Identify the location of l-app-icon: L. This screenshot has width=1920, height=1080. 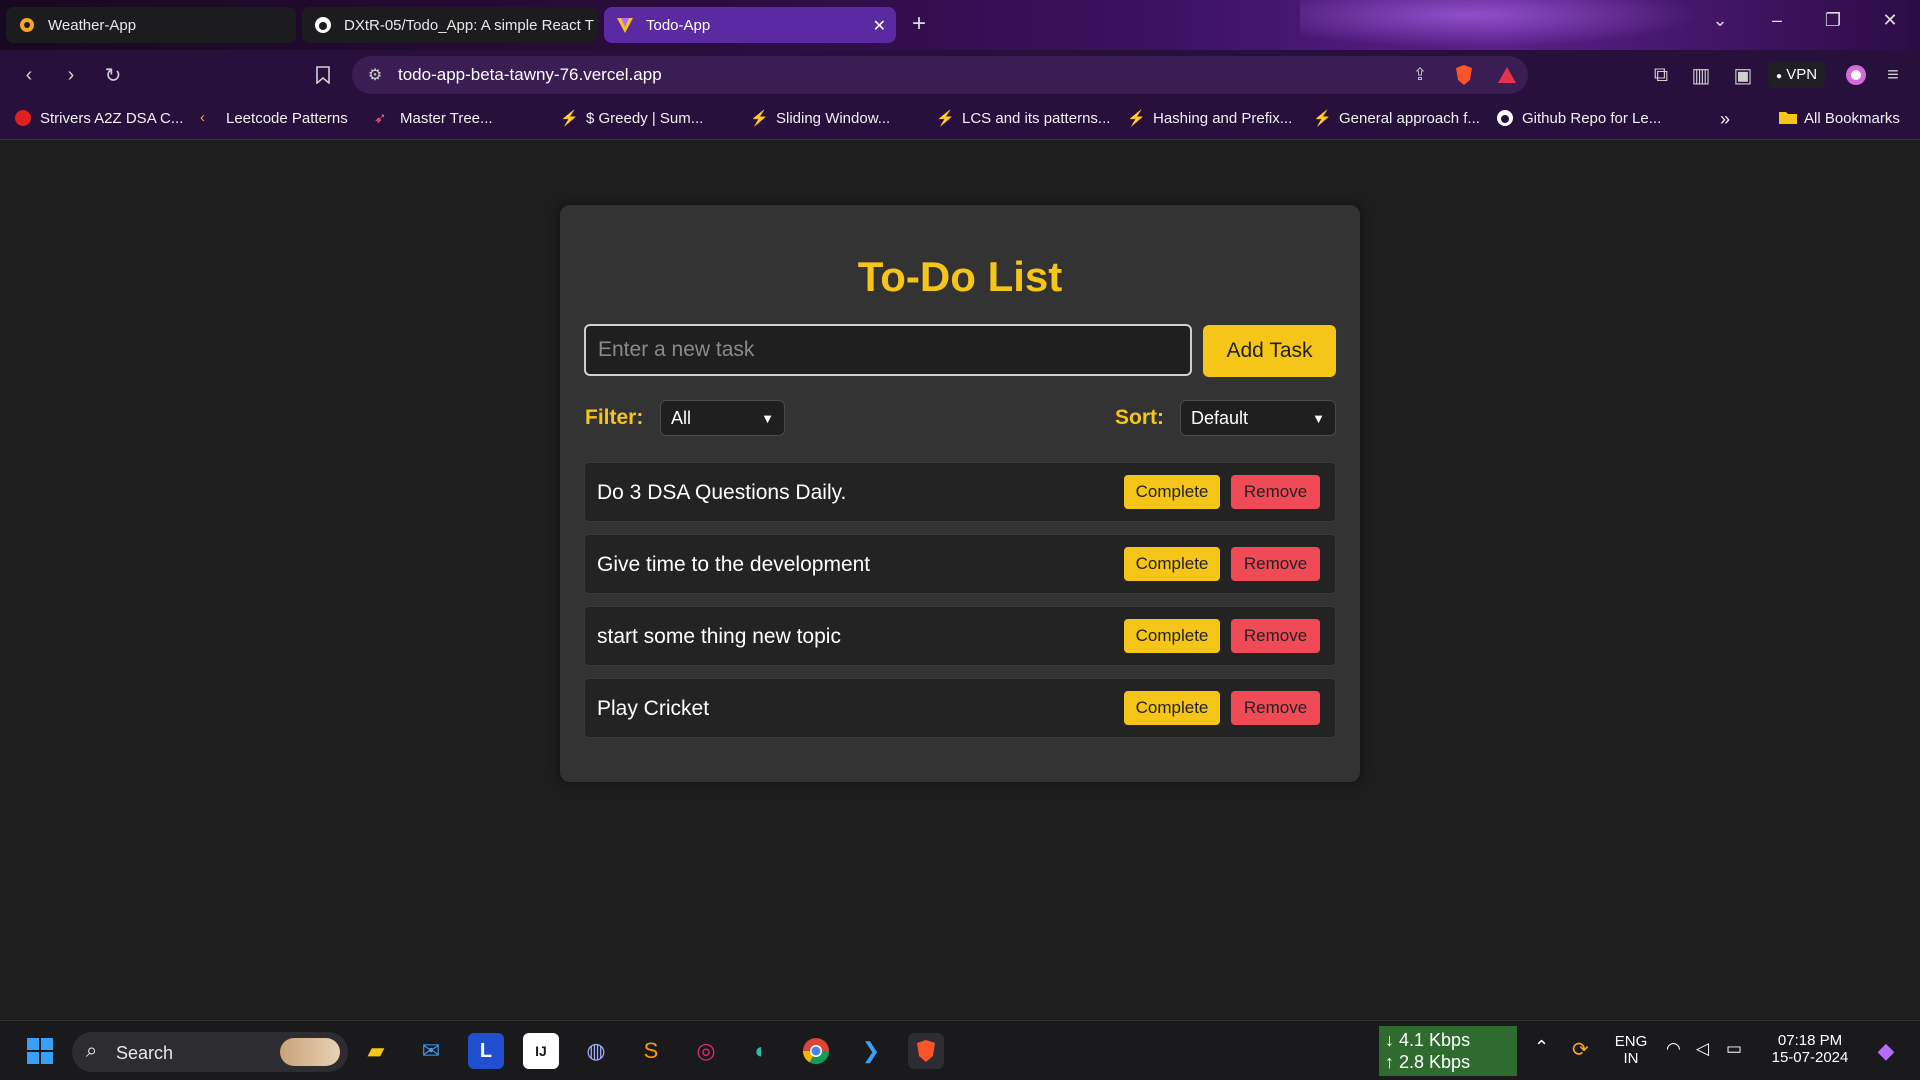
(486, 1051).